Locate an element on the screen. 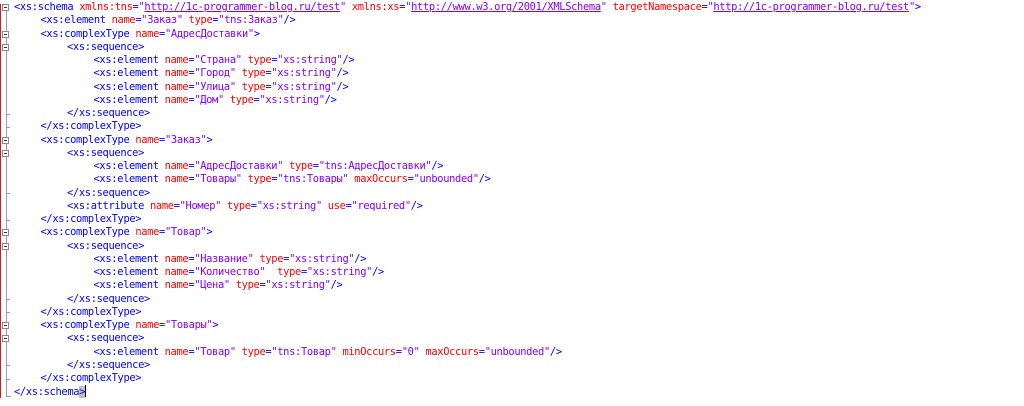 This screenshot has height=406, width=1024. code-line: <xs:complexType name="Заказ"> is located at coordinates (127, 140).